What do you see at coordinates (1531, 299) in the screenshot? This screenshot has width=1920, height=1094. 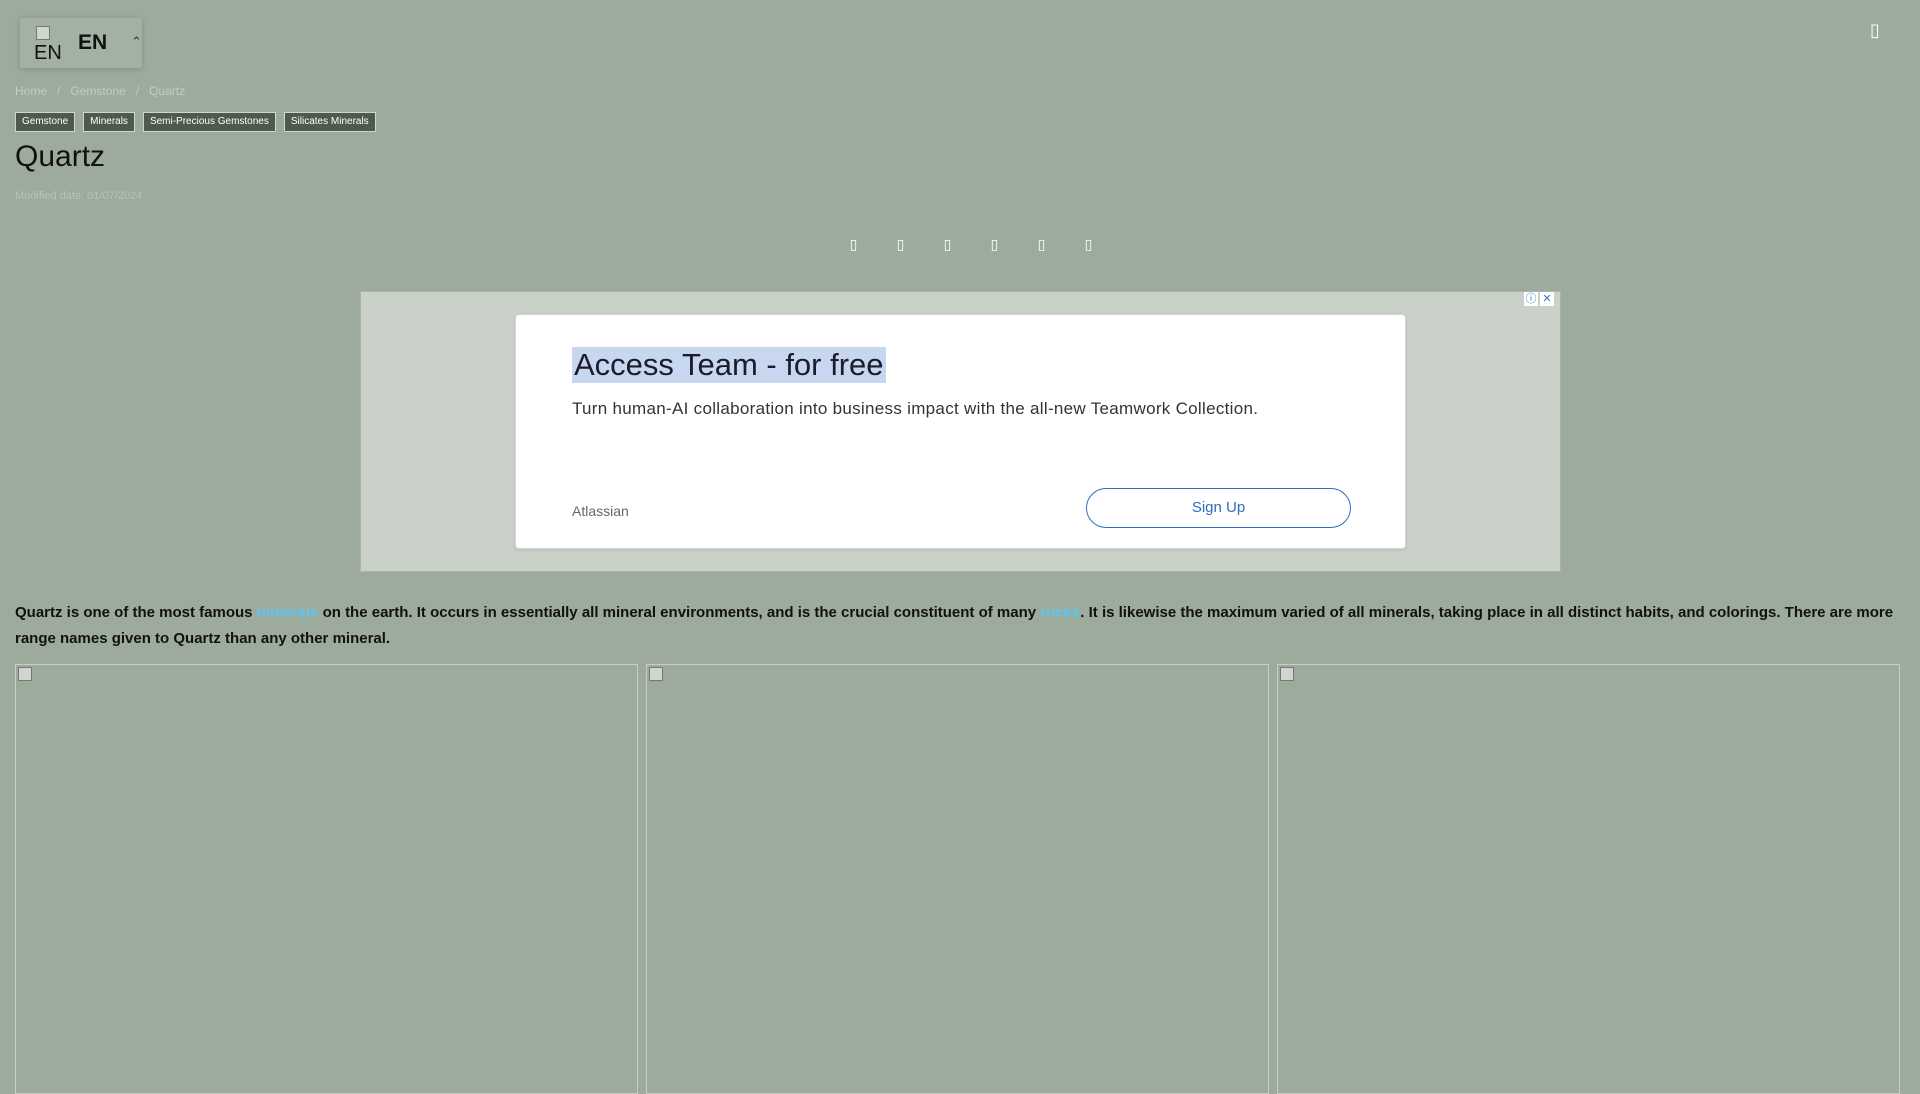 I see `info-icon: ⓘ` at bounding box center [1531, 299].